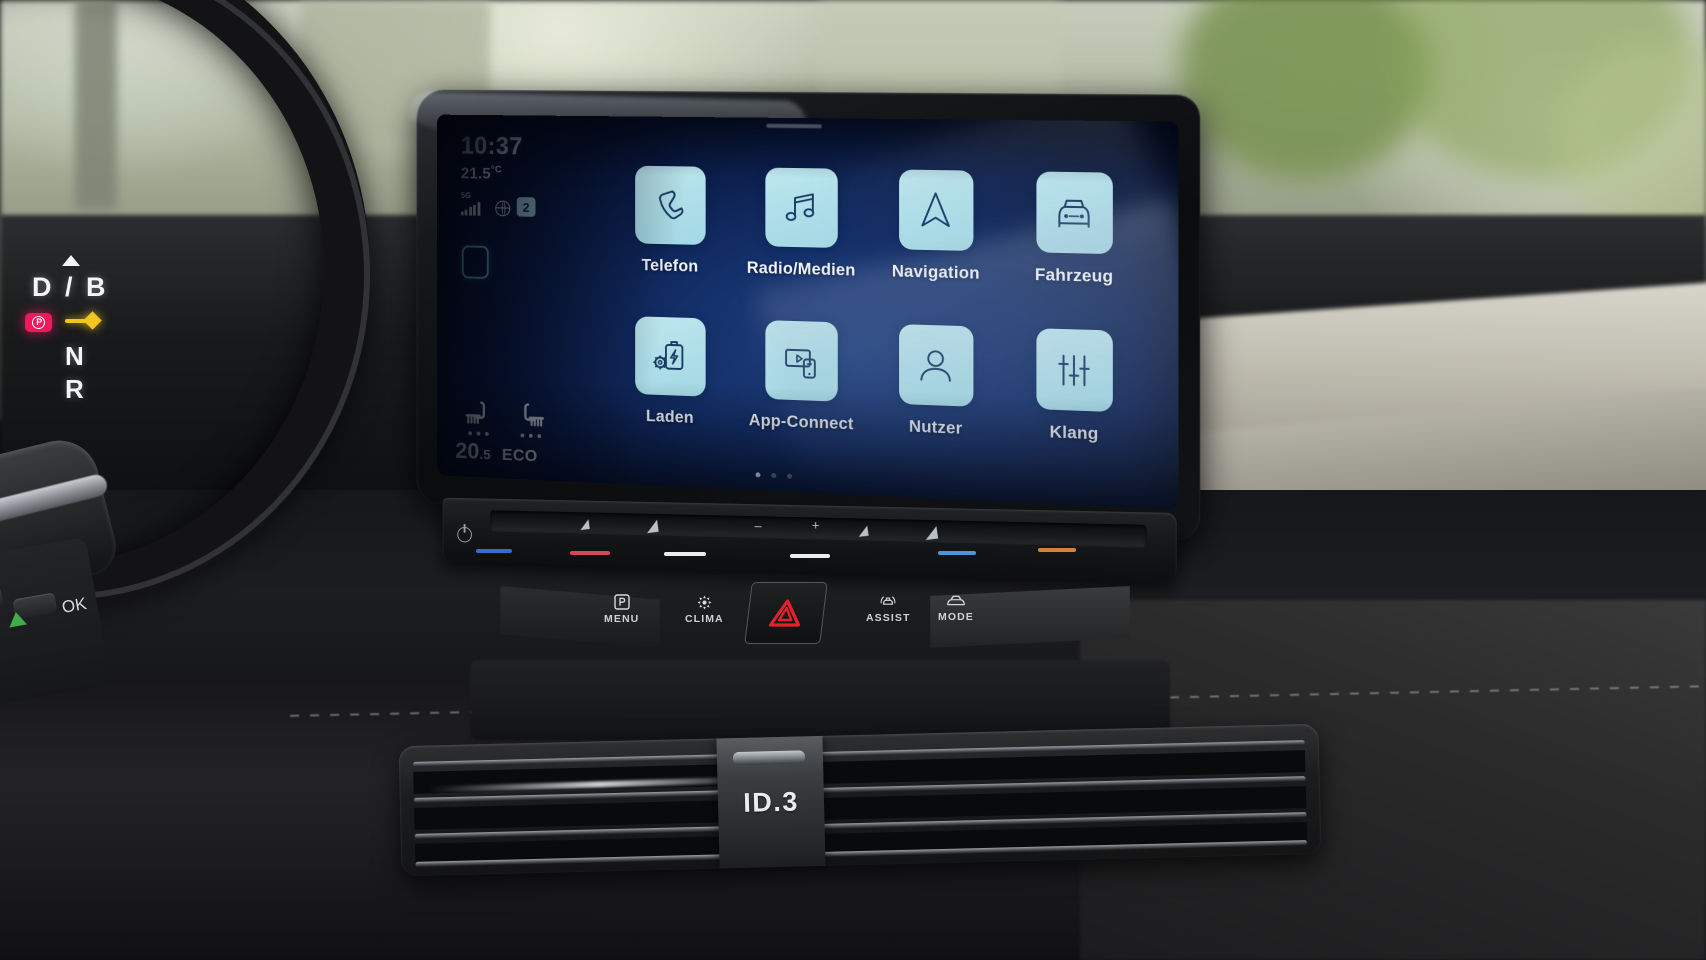  I want to click on console-panel, so click(820, 700).